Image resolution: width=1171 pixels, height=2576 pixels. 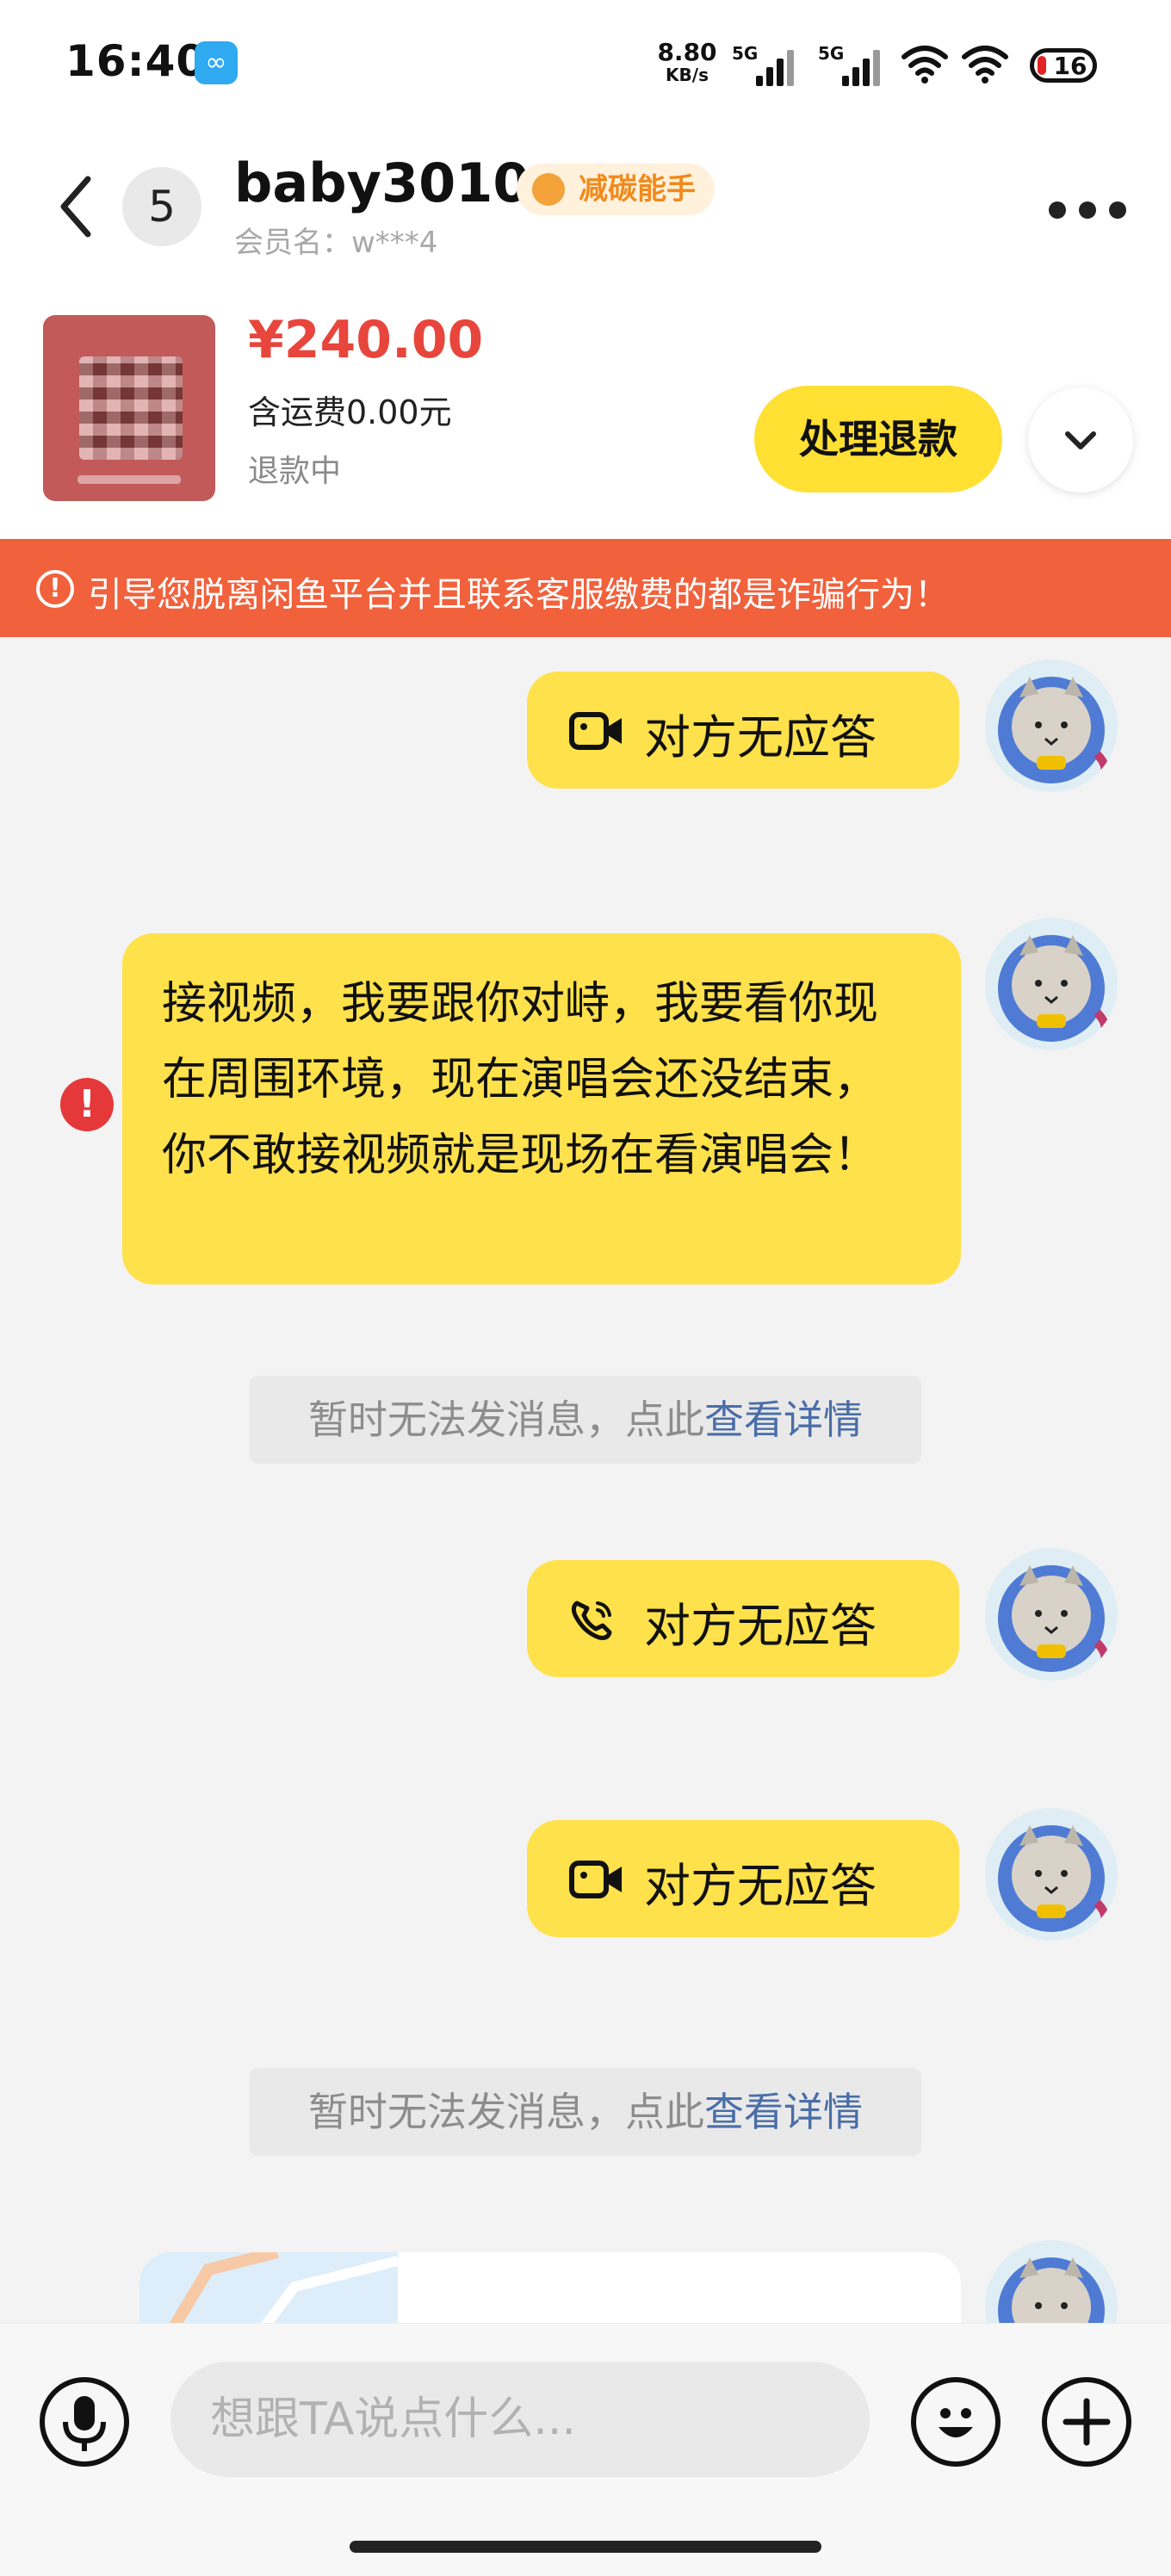 What do you see at coordinates (585, 2547) in the screenshot?
I see `home-indicator` at bounding box center [585, 2547].